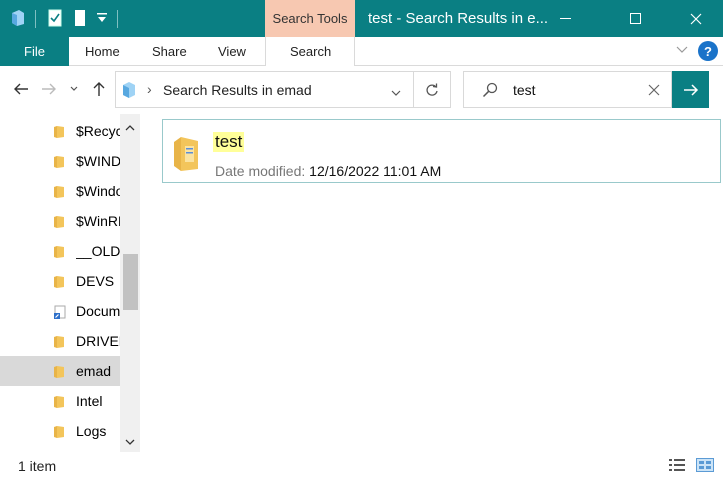 The height and width of the screenshot is (480, 723). What do you see at coordinates (375, 171) in the screenshot?
I see `date-modified-value: 12/16/2022 11:01 AM` at bounding box center [375, 171].